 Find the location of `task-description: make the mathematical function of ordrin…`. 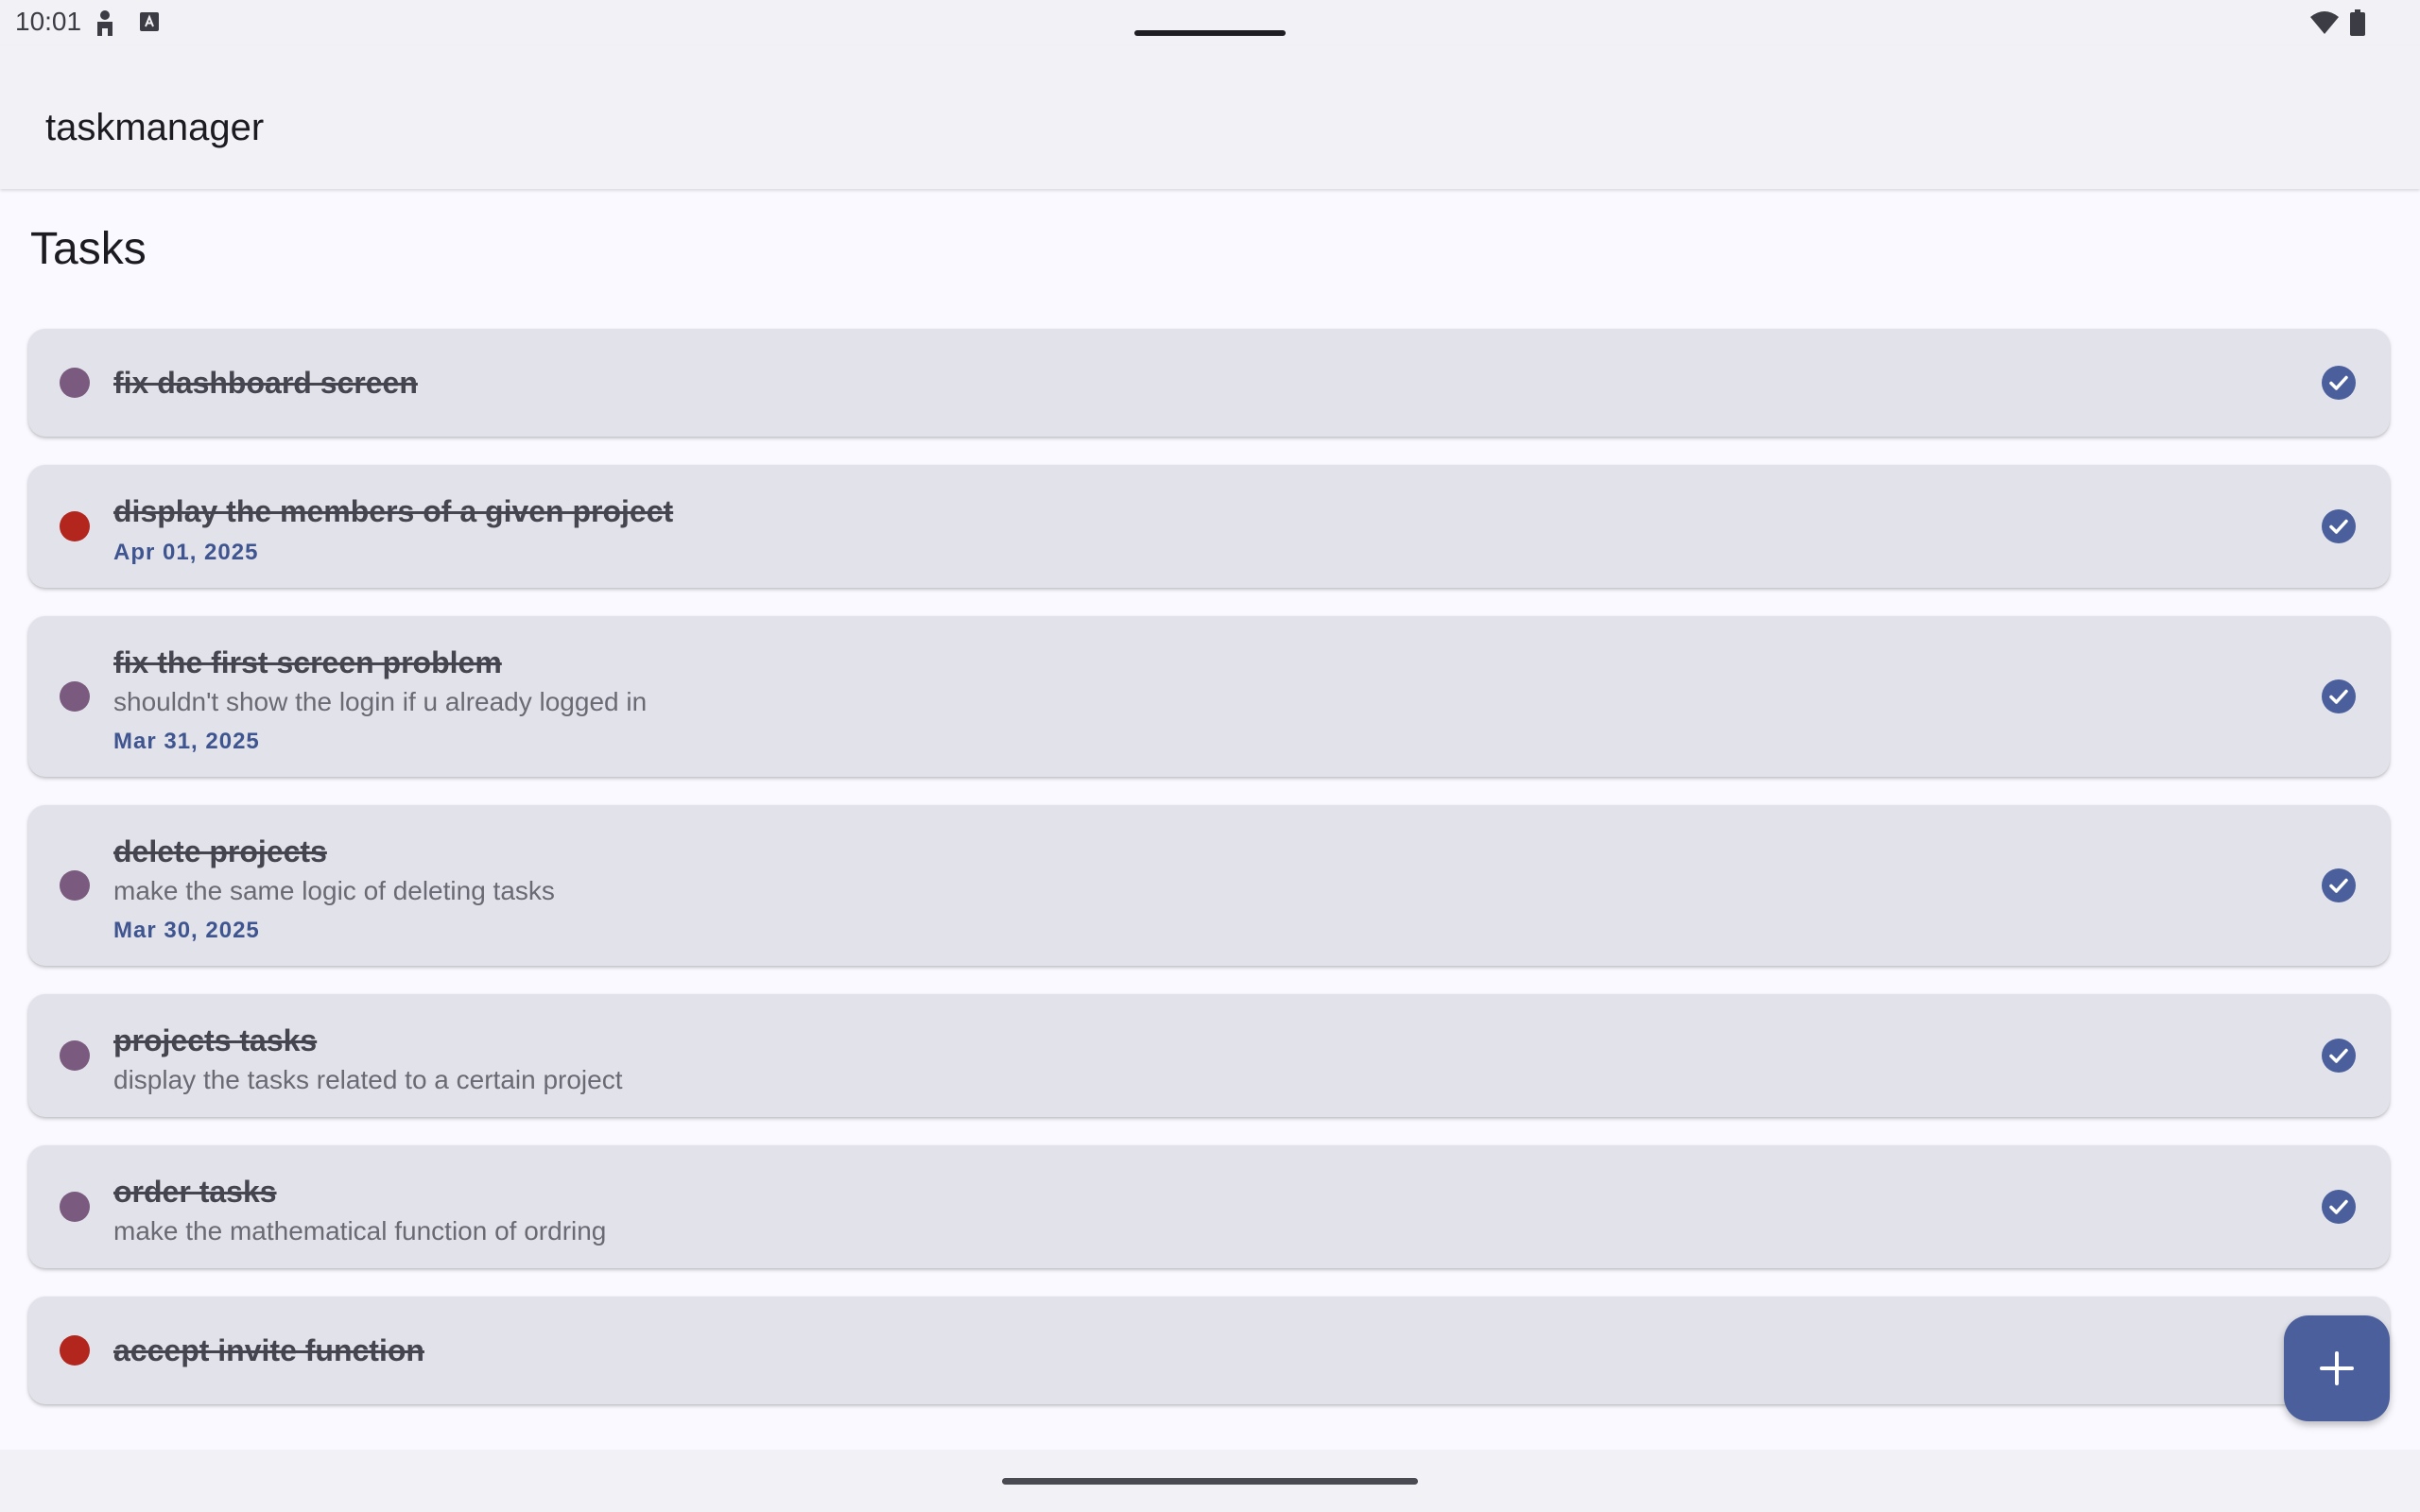

task-description: make the mathematical function of ordrin… is located at coordinates (360, 1231).